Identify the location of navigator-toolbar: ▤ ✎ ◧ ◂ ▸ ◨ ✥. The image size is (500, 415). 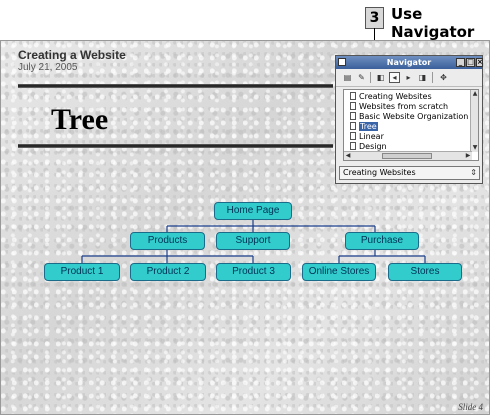
(409, 78).